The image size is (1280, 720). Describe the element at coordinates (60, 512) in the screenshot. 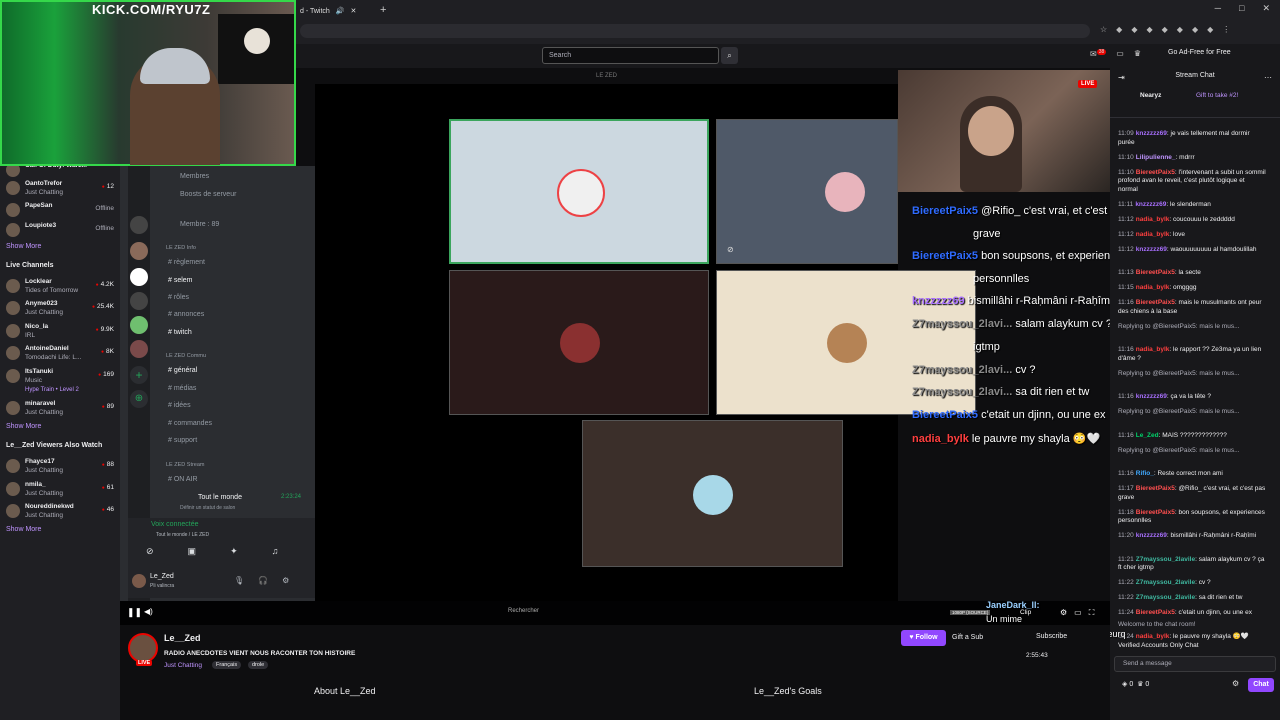

I see `sidebar-channel: Noureddinekwd Just Chatting 46` at that location.